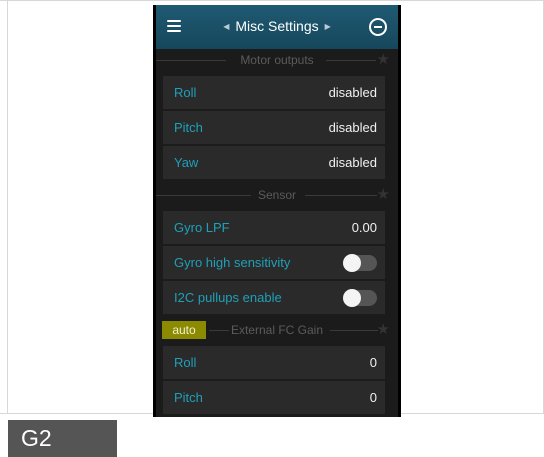 This screenshot has height=457, width=544. Describe the element at coordinates (202, 227) in the screenshot. I see `row-label: Gyro LPF` at that location.